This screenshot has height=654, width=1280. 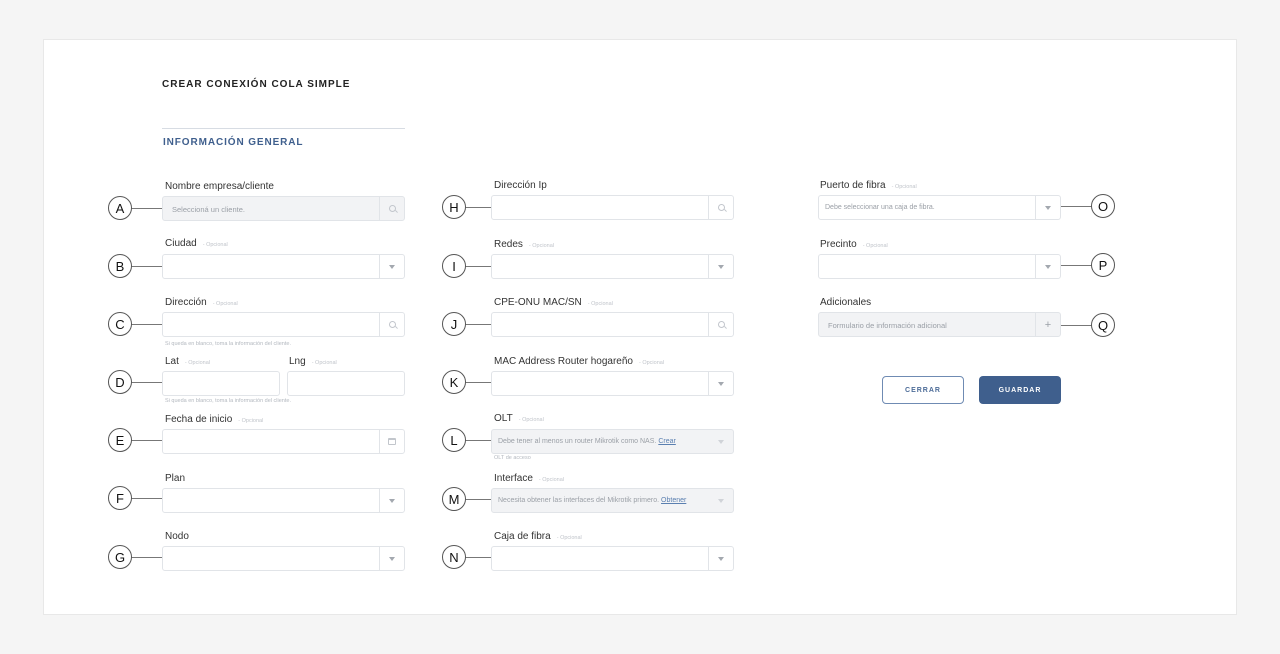 I want to click on olt-create-link: Crear, so click(x=667, y=441).